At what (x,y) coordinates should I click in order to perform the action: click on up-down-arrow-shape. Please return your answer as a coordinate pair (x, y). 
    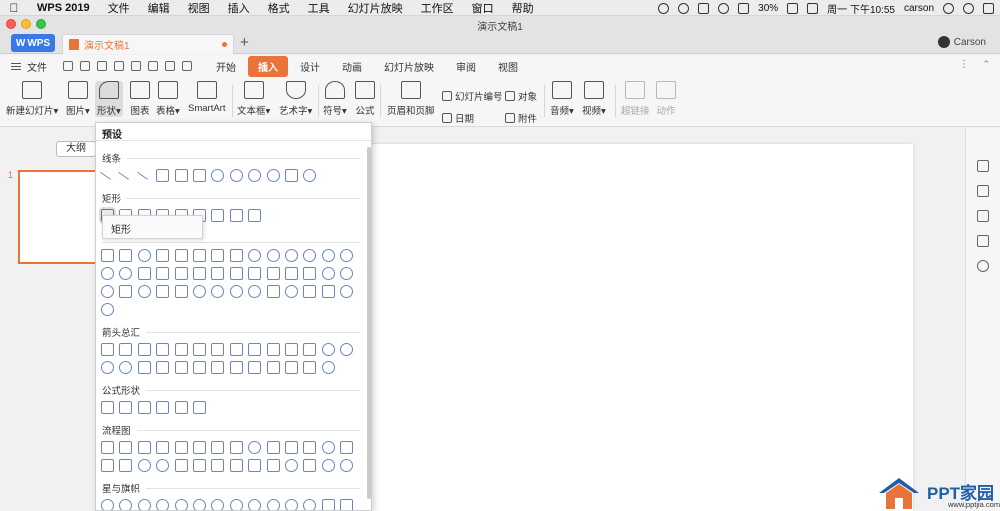
    Looking at the image, I should click on (199, 349).